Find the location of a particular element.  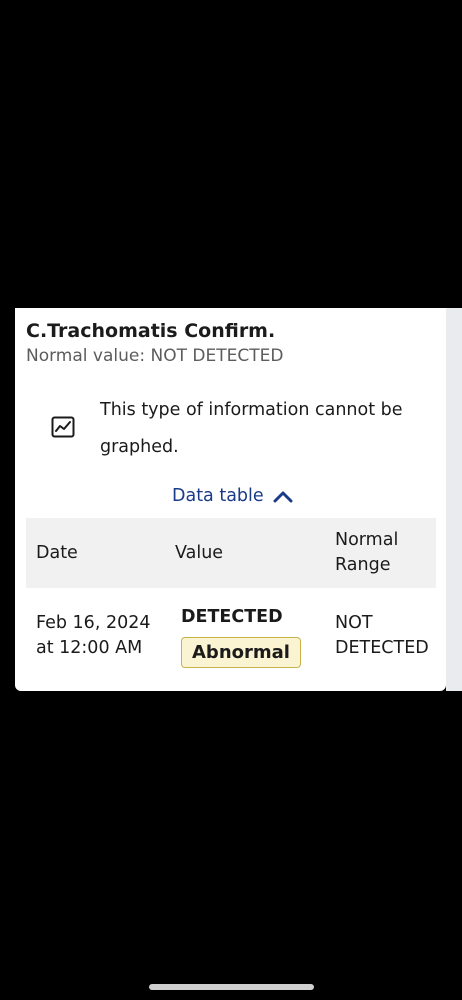

row-date: Feb 16, 2024 at 12:00 AM is located at coordinates (101, 636).